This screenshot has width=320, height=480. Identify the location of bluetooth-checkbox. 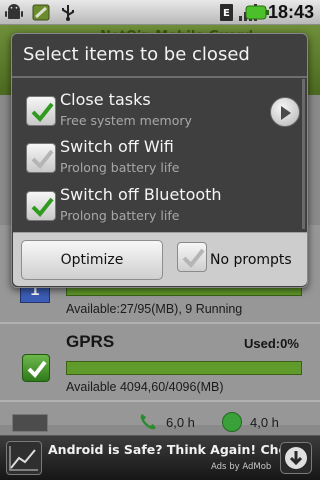
(41, 206).